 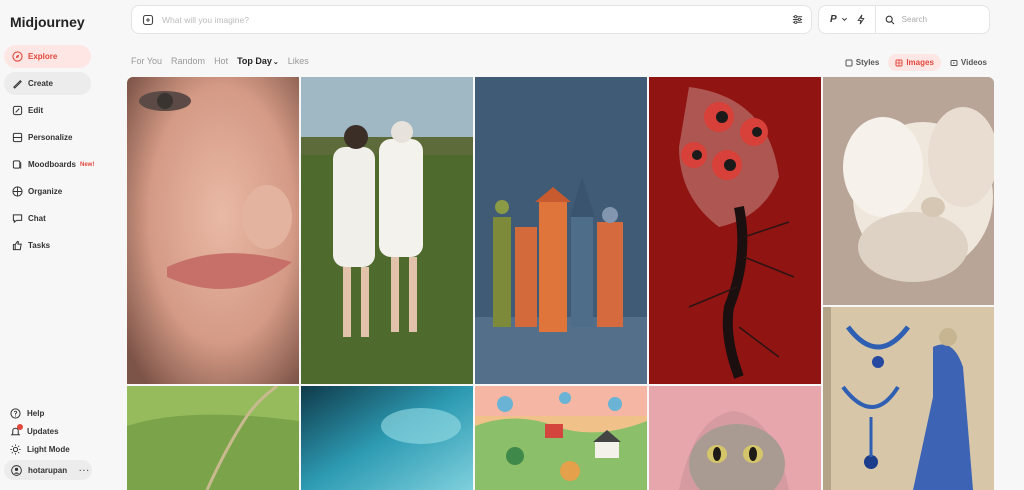 I want to click on image-tile-face-closeup, so click(x=213, y=230).